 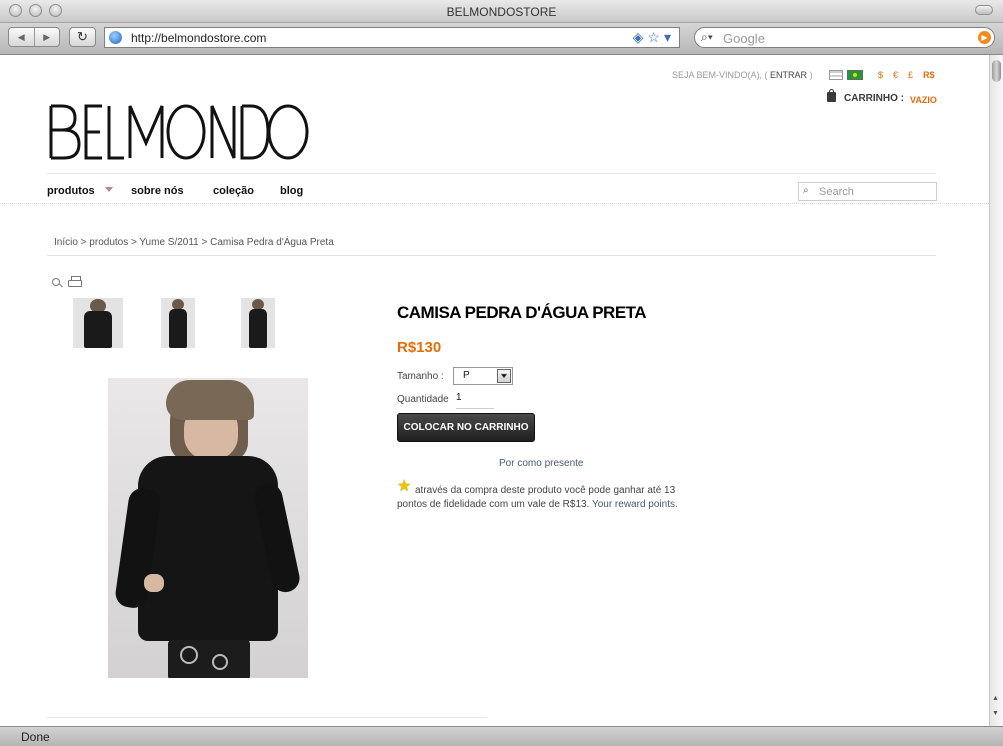 I want to click on currency-gbp: £, so click(x=910, y=75).